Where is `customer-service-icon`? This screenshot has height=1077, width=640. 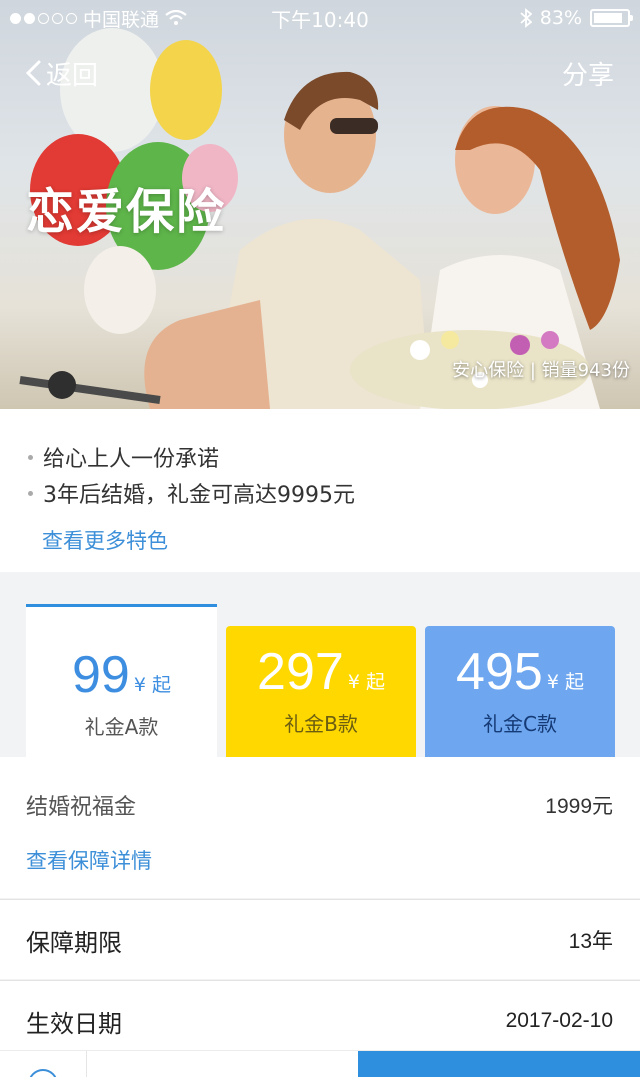
customer-service-icon is located at coordinates (43, 1073).